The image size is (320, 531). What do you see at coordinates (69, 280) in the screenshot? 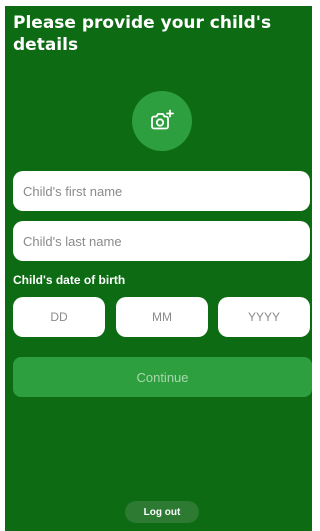
I see `dob-label: Child's date of birth` at bounding box center [69, 280].